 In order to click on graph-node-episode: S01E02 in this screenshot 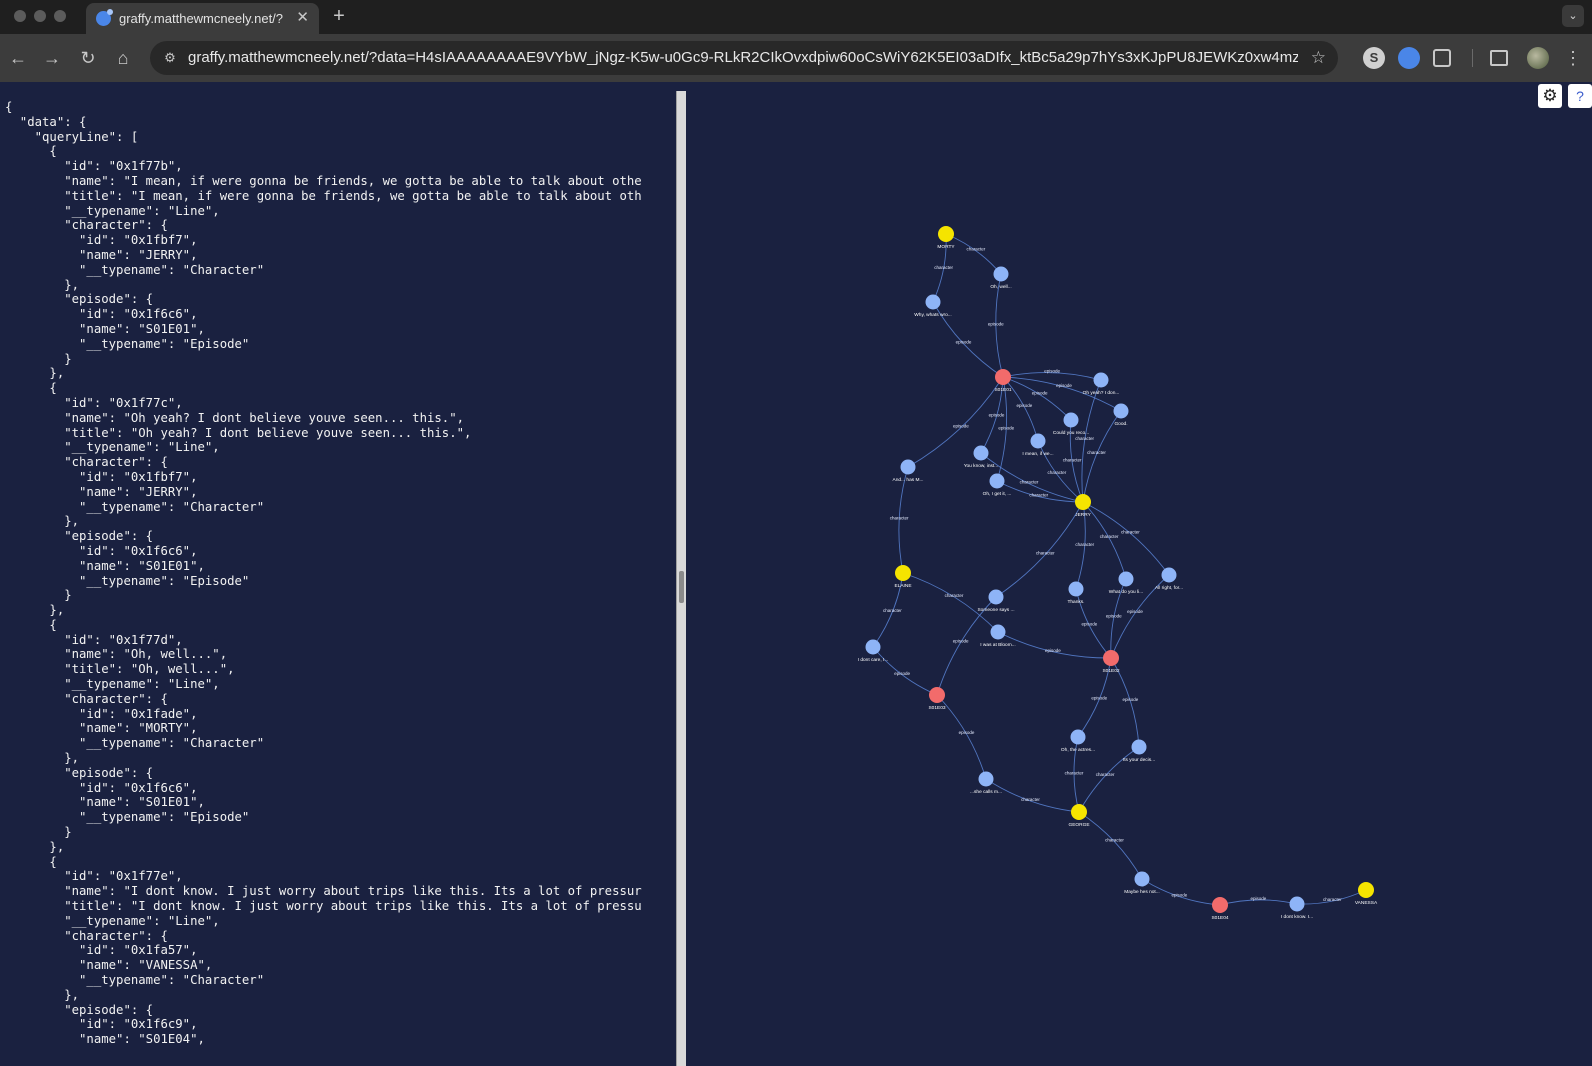, I will do `click(1111, 662)`.